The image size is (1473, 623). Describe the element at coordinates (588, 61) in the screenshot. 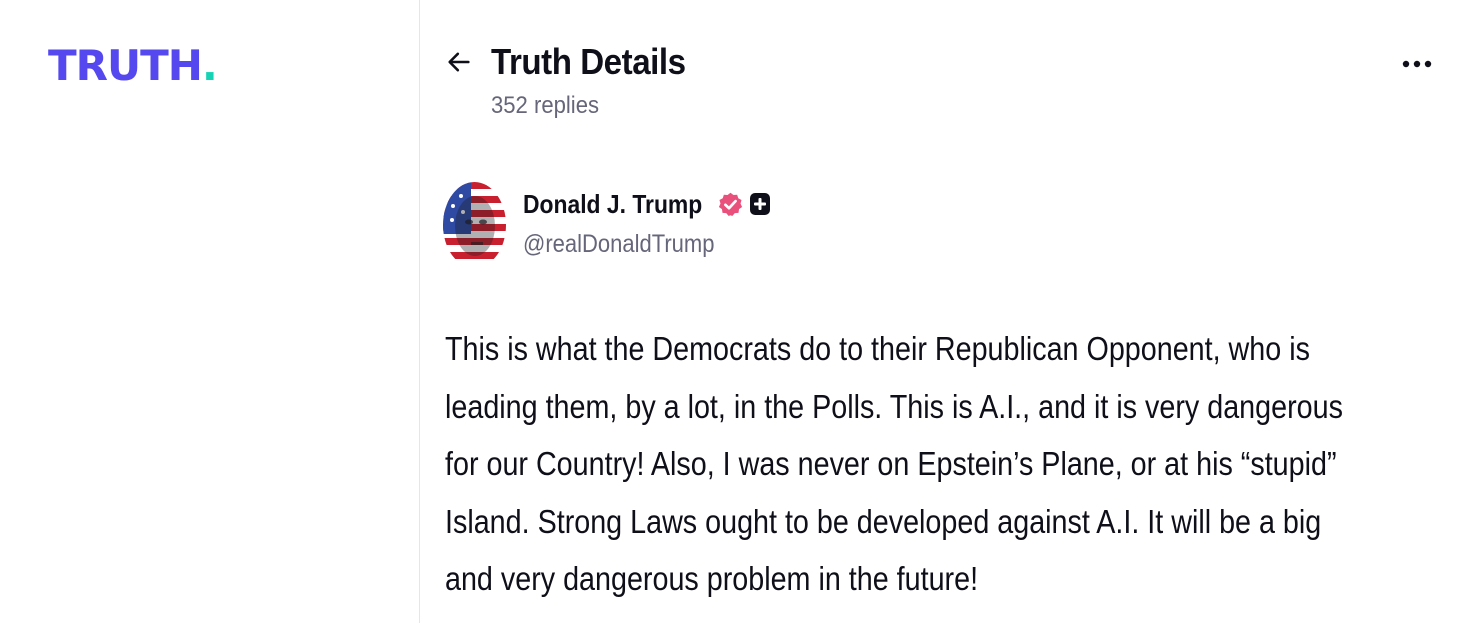

I see `page-title: Truth Details` at that location.